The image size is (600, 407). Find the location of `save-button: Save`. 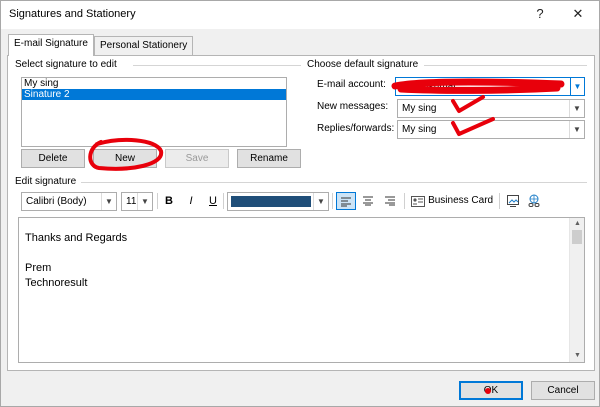

save-button: Save is located at coordinates (197, 158).